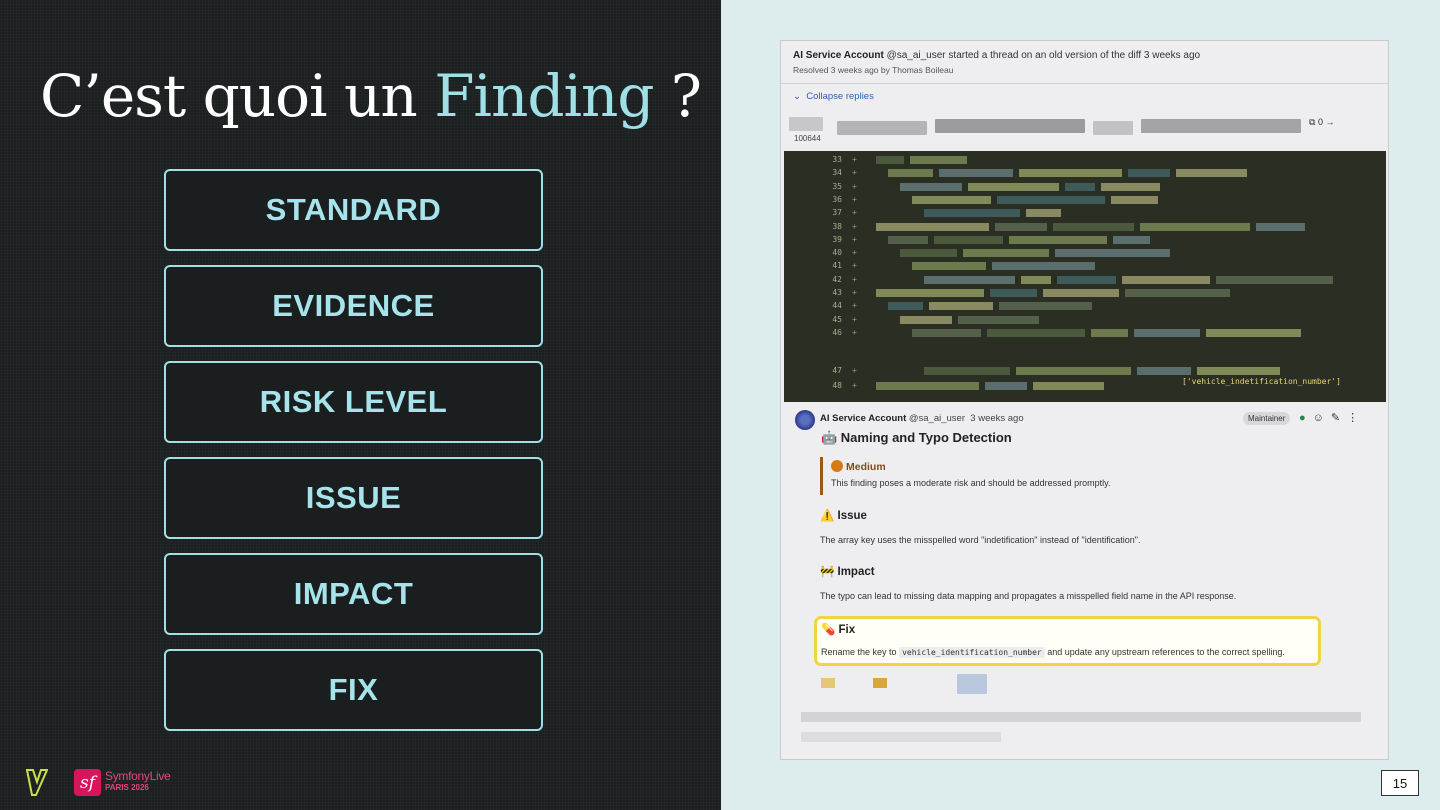 The width and height of the screenshot is (1440, 810). What do you see at coordinates (544, 96) in the screenshot?
I see `title-accent: Finding` at bounding box center [544, 96].